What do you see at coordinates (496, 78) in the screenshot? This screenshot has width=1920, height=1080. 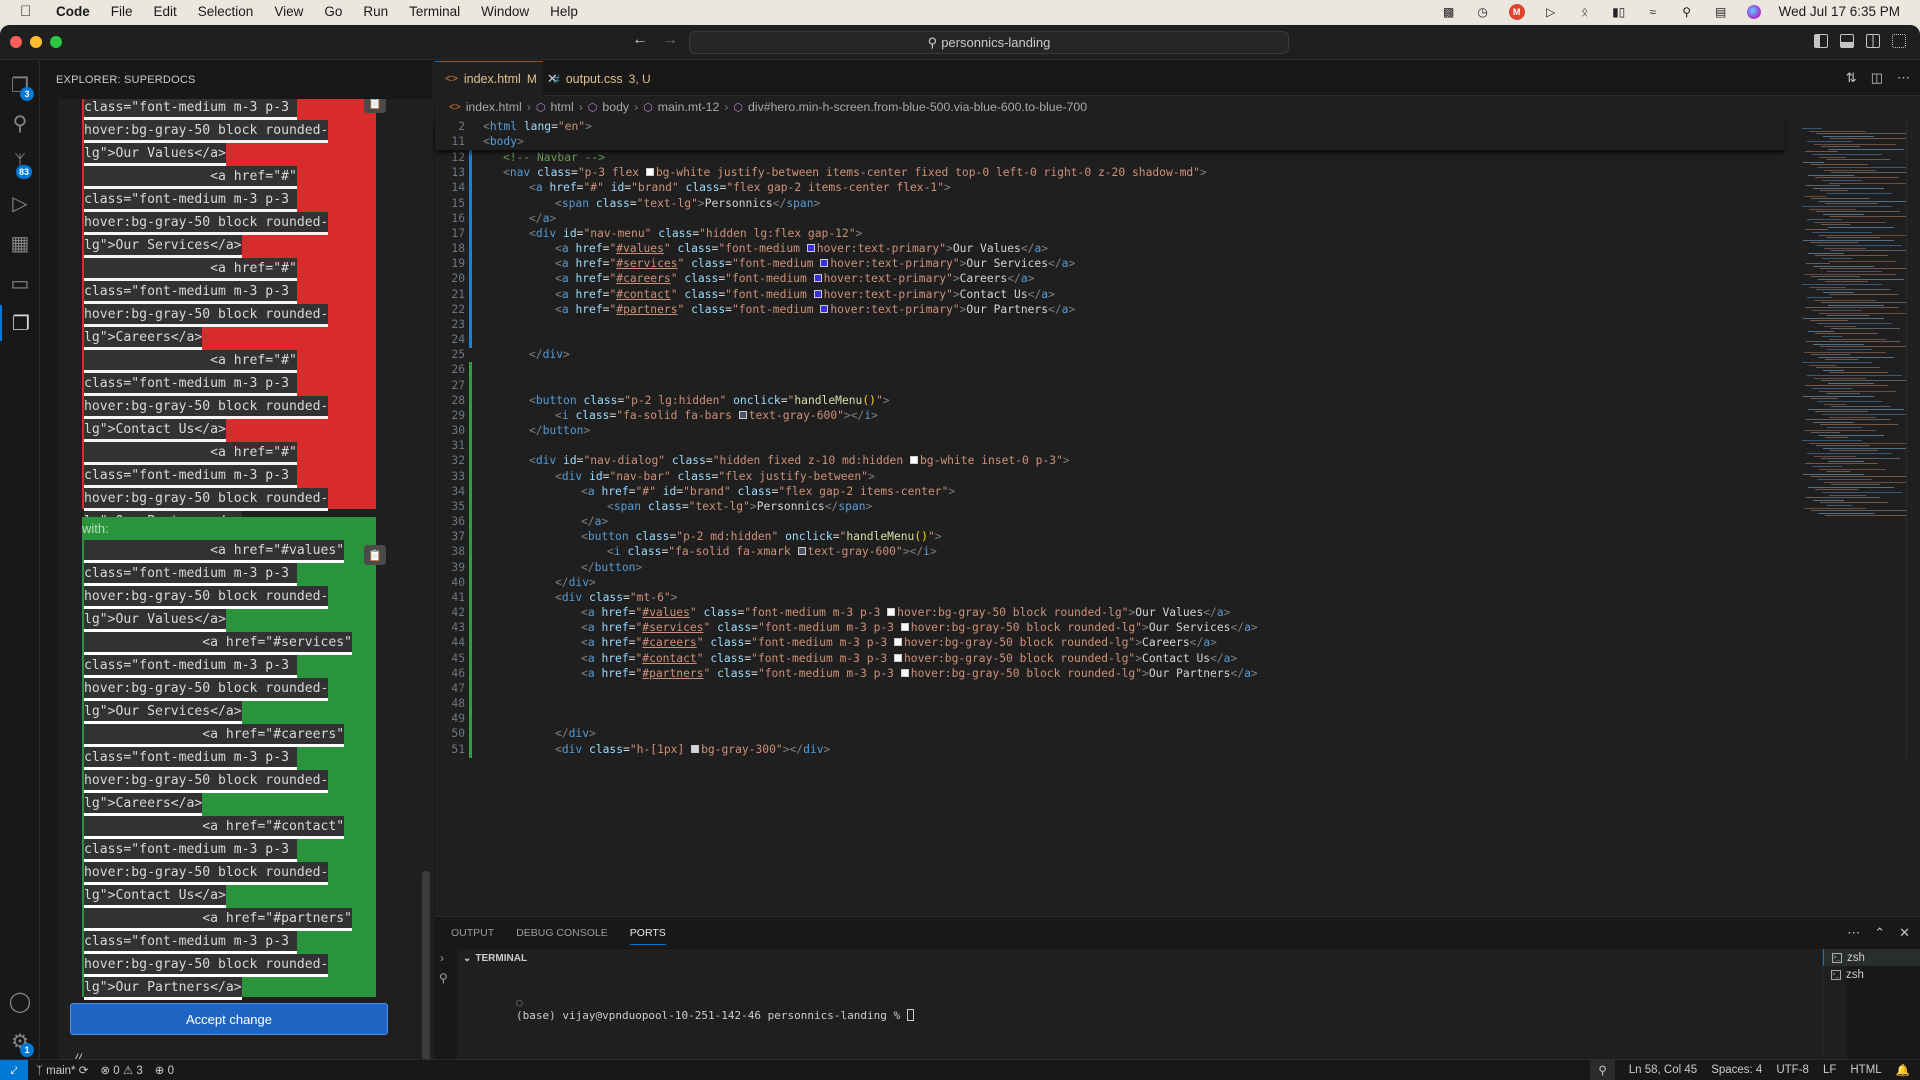 I see `tab-index-html: <> index.html M ✕` at bounding box center [496, 78].